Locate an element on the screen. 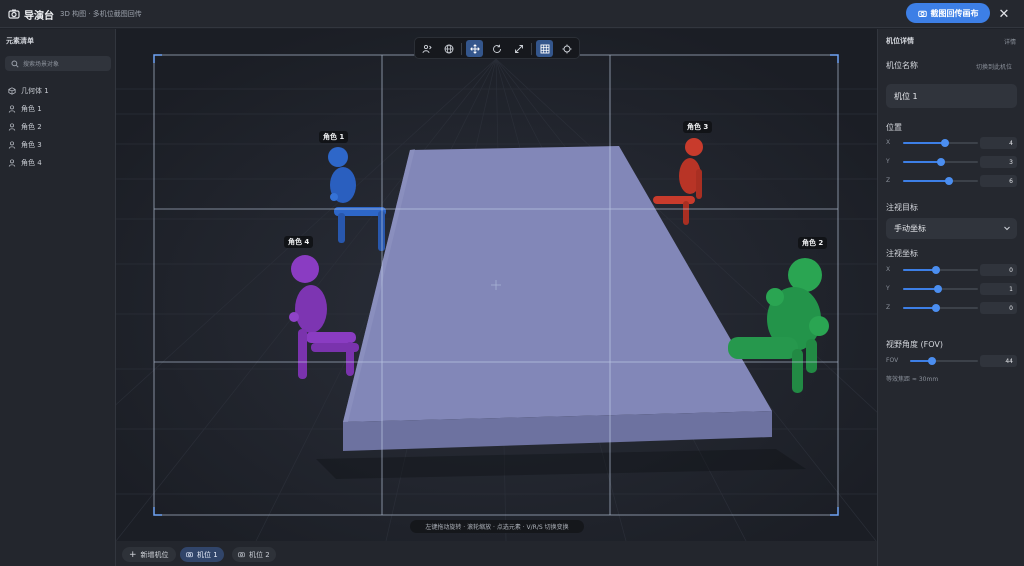 The image size is (1024, 566). character-2-label: 角色 2 is located at coordinates (813, 243).